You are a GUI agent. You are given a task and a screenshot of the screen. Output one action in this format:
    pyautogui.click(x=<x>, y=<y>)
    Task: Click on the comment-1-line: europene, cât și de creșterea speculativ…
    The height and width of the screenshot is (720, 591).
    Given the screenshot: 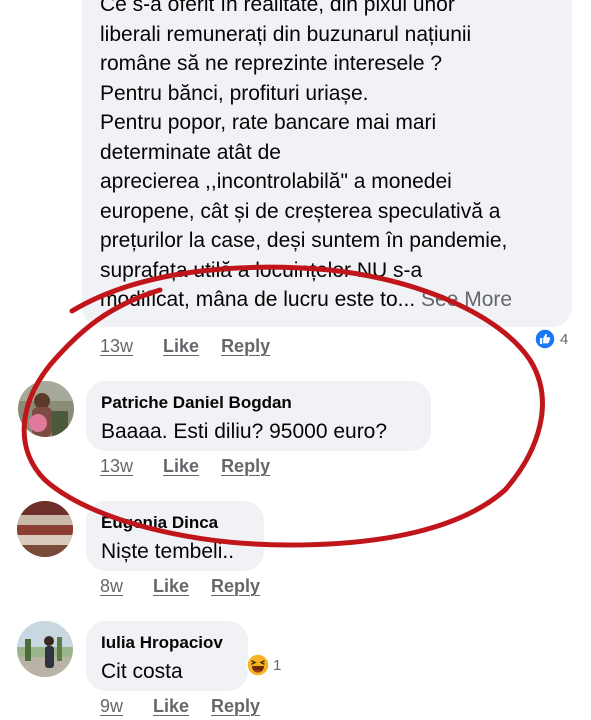 What is the action you would take?
    pyautogui.click(x=300, y=211)
    